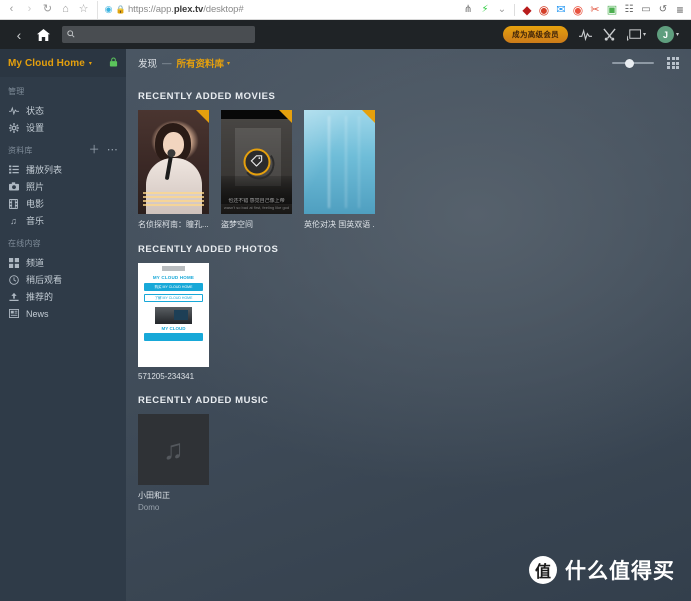 The height and width of the screenshot is (601, 691). I want to click on tools-wrench-icon, so click(609, 34).